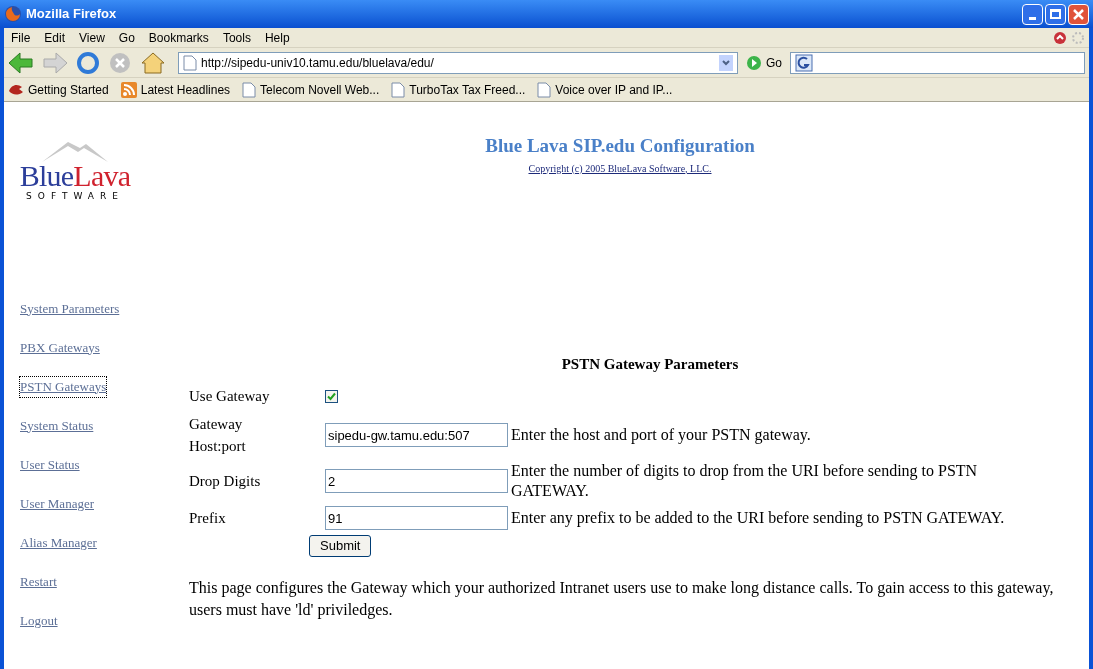  Describe the element at coordinates (70, 308) in the screenshot. I see `sidebar-link: System Parameters` at that location.